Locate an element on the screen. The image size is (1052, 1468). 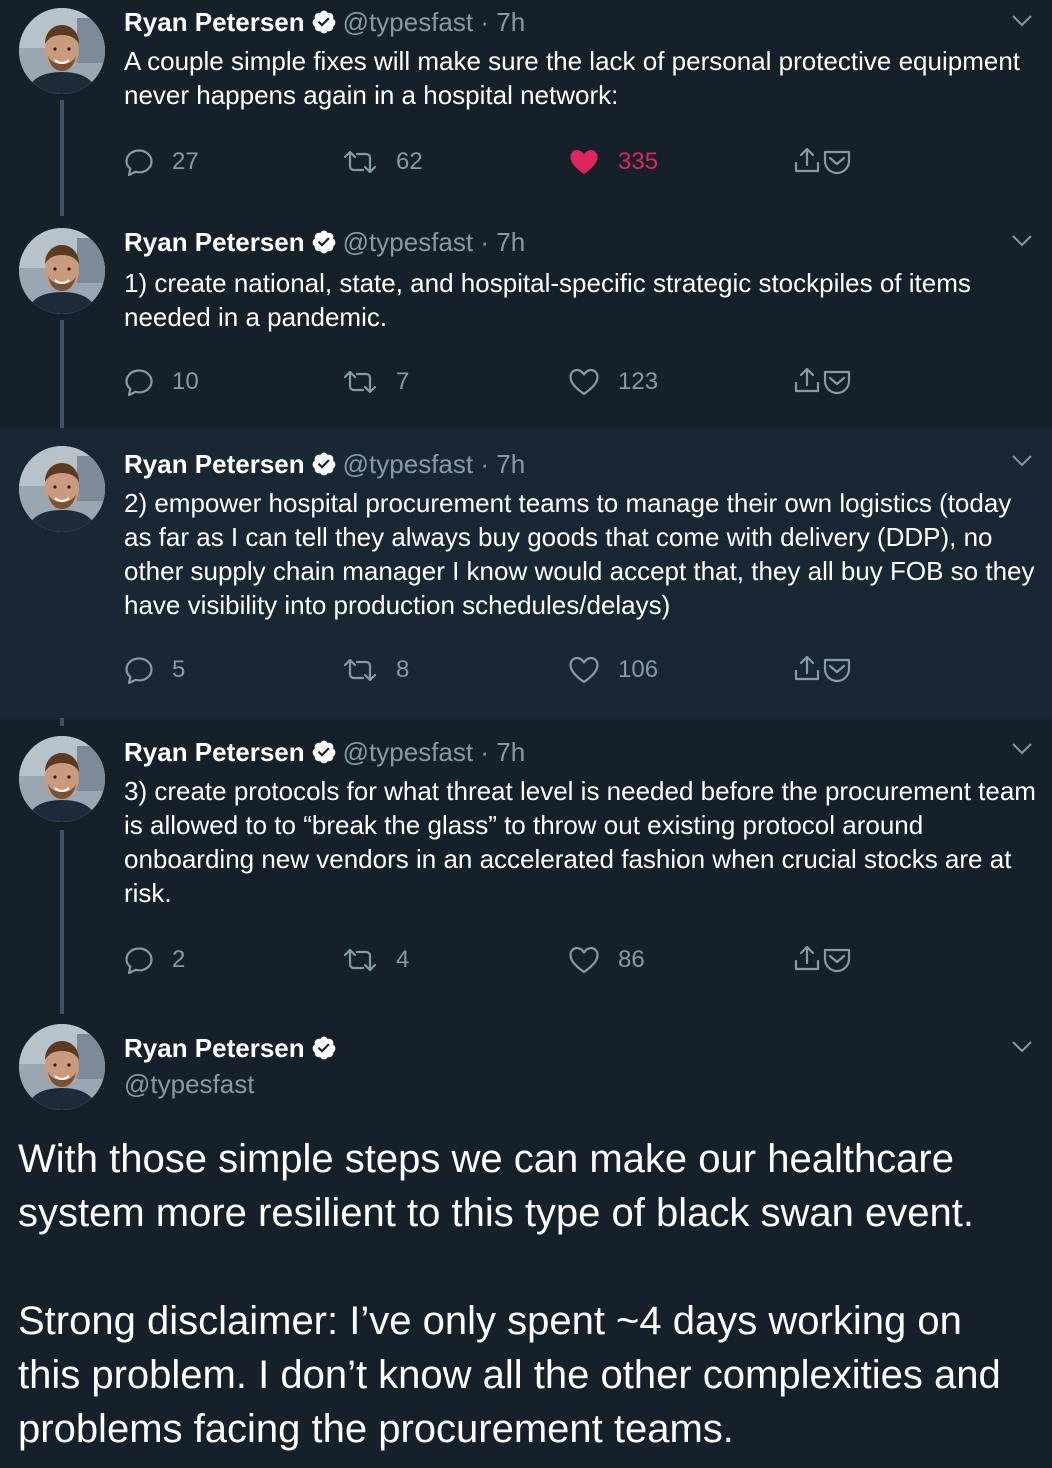
retweet-count: 62 is located at coordinates (409, 161).